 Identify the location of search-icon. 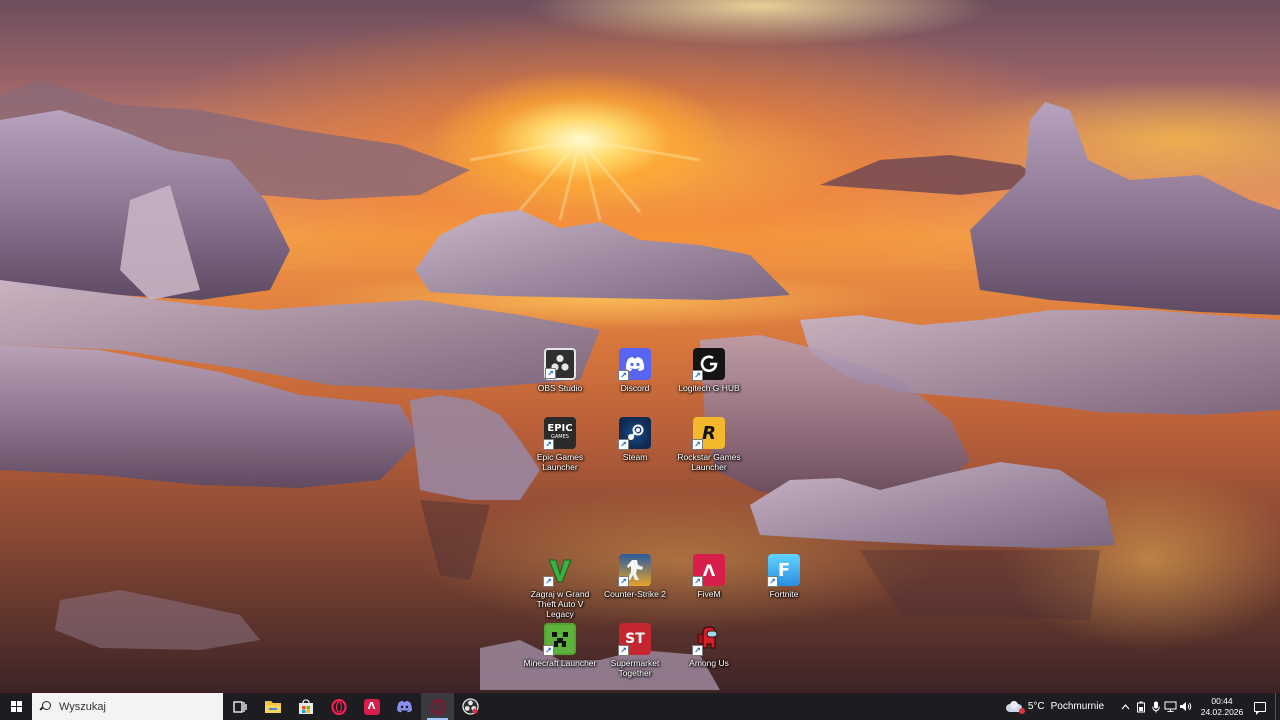
(45, 706).